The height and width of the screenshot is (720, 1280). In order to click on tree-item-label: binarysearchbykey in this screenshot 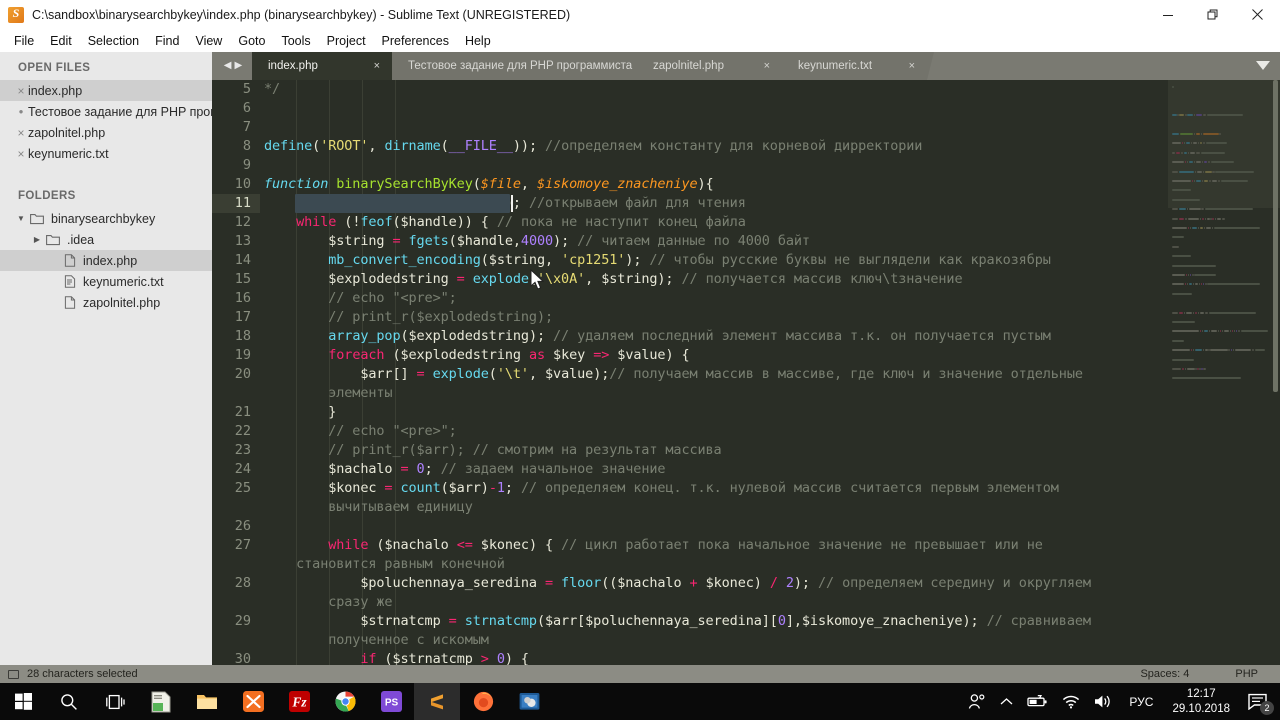, I will do `click(103, 218)`.